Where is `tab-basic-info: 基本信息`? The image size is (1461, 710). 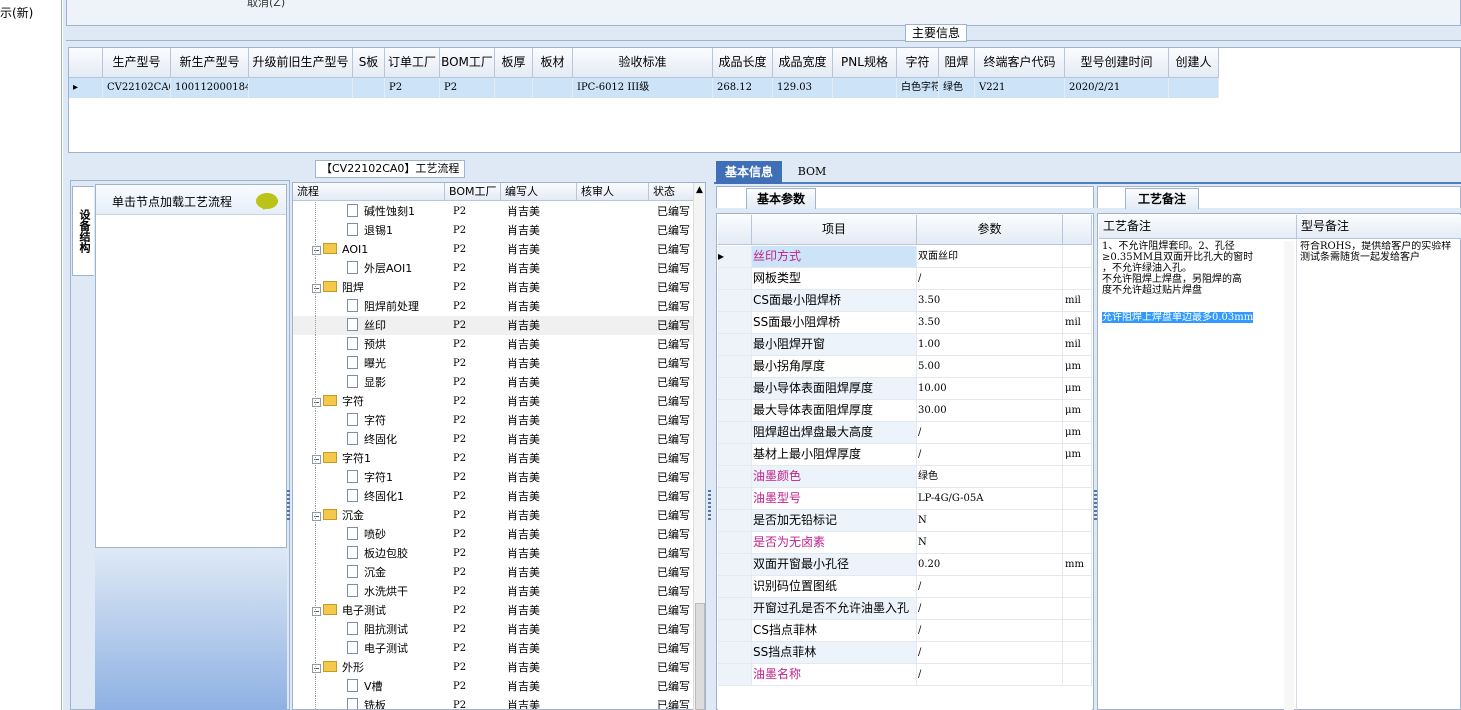 tab-basic-info: 基本信息 is located at coordinates (749, 172).